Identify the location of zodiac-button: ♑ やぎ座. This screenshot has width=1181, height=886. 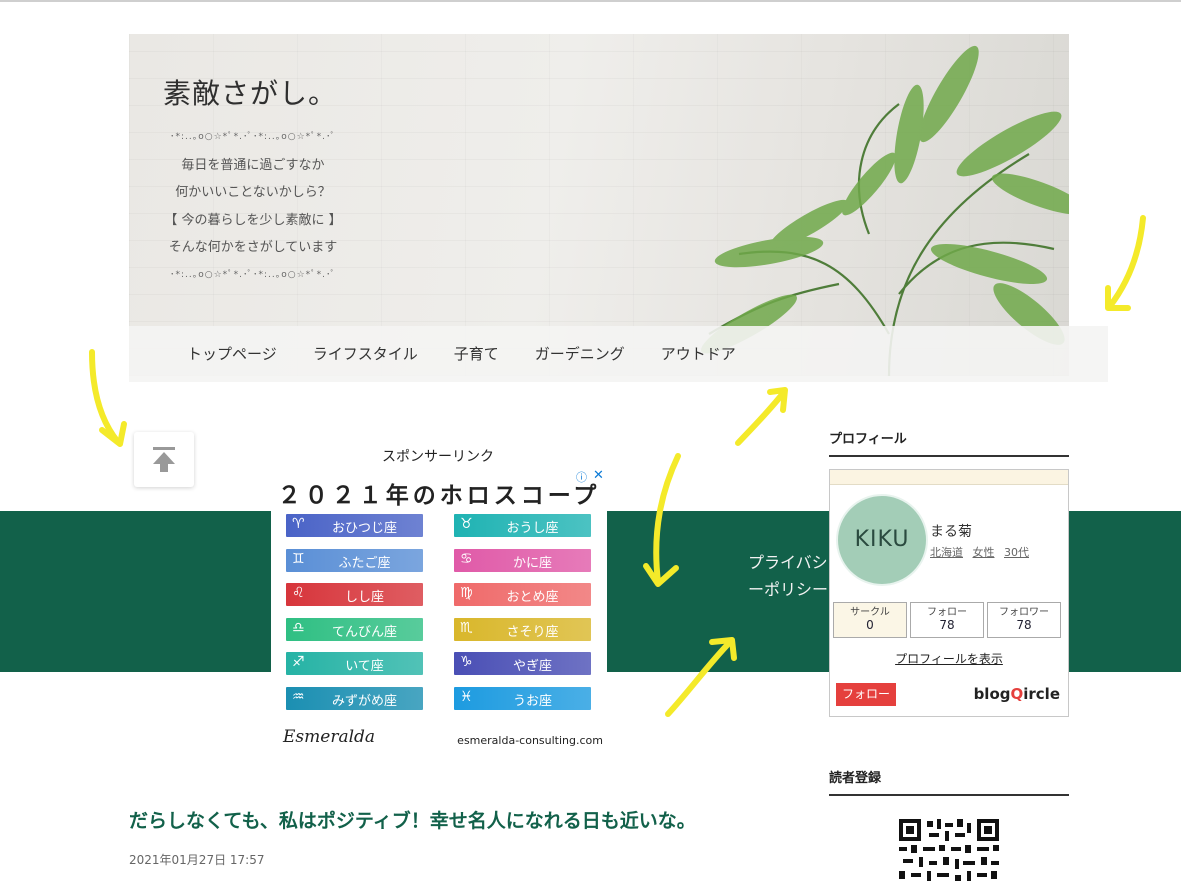
(522, 663).